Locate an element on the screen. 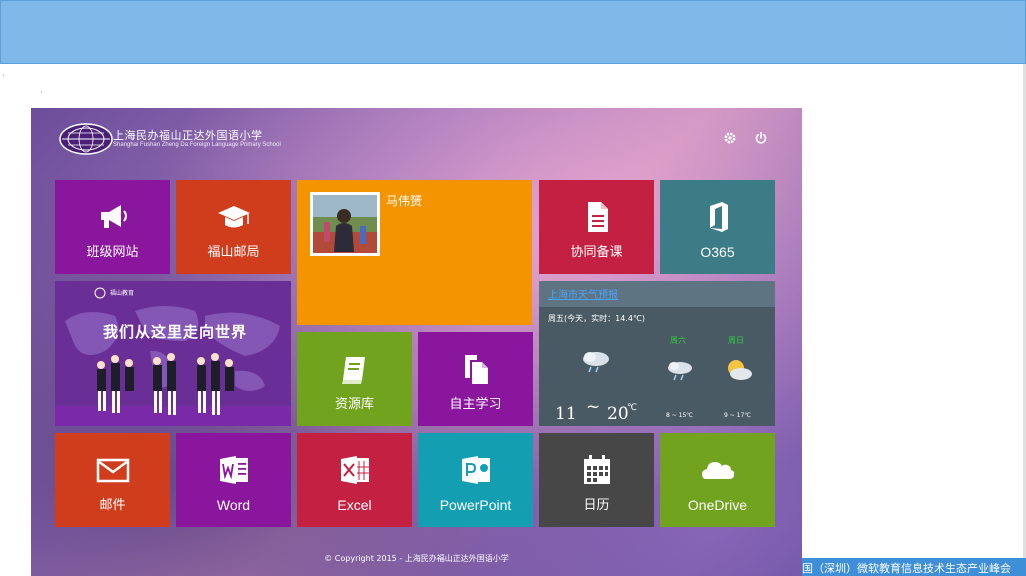 The width and height of the screenshot is (1026, 576). tile-label: Excel is located at coordinates (354, 505).